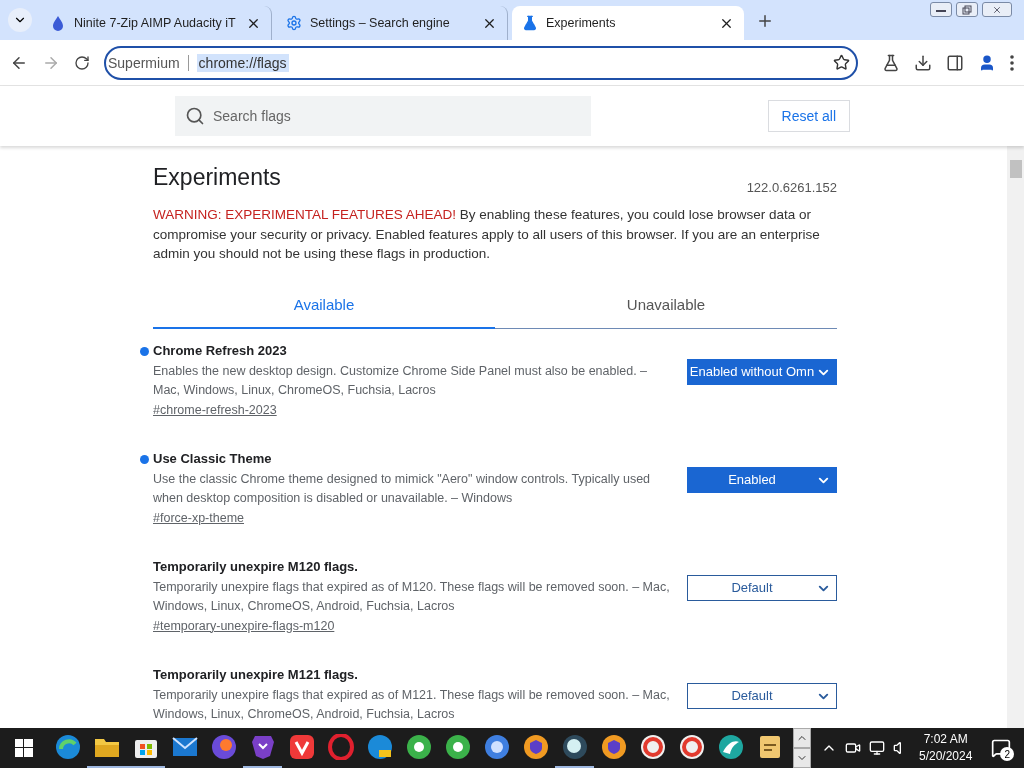  Describe the element at coordinates (762, 371) in the screenshot. I see `flag-dropdown: Enabled without Omn` at that location.